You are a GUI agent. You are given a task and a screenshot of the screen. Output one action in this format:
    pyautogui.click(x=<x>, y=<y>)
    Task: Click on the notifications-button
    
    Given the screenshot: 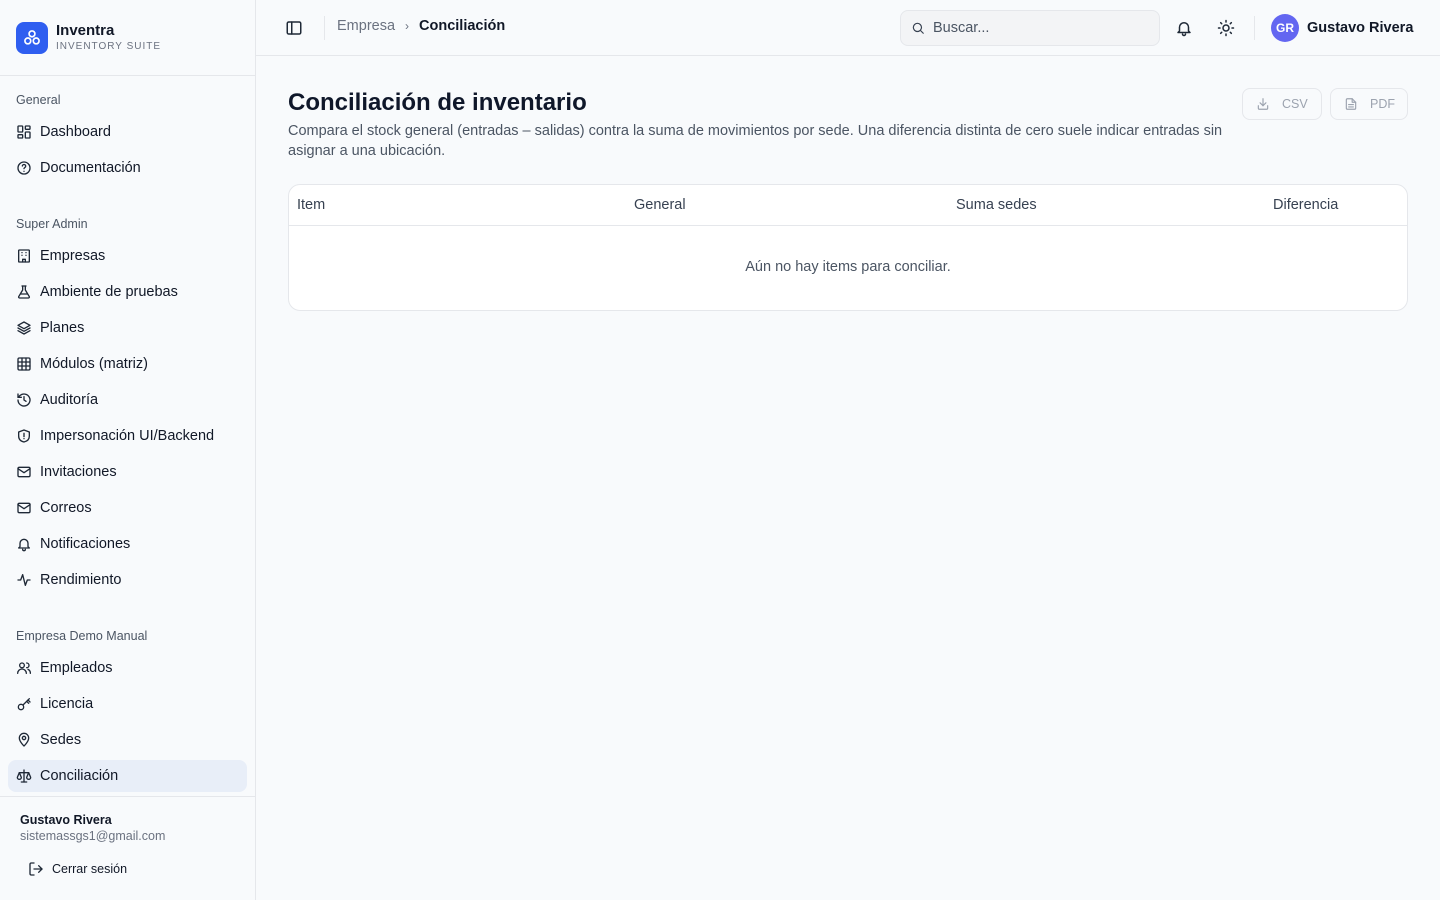 What is the action you would take?
    pyautogui.click(x=1184, y=28)
    